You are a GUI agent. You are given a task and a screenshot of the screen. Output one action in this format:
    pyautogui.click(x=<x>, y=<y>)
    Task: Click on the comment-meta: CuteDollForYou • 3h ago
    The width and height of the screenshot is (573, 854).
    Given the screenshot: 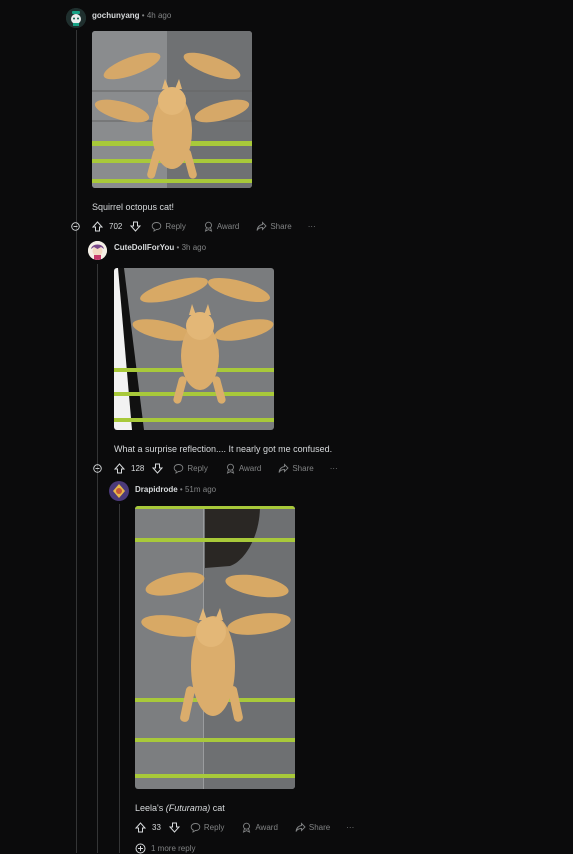 What is the action you would take?
    pyautogui.click(x=160, y=248)
    